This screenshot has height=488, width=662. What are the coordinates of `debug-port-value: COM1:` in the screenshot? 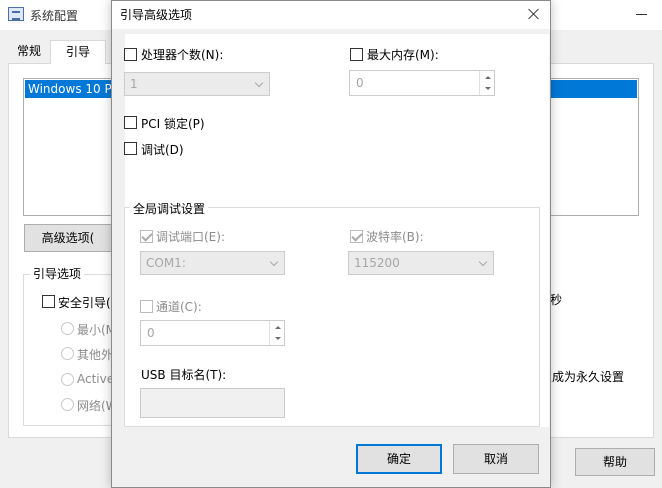 It's located at (166, 263).